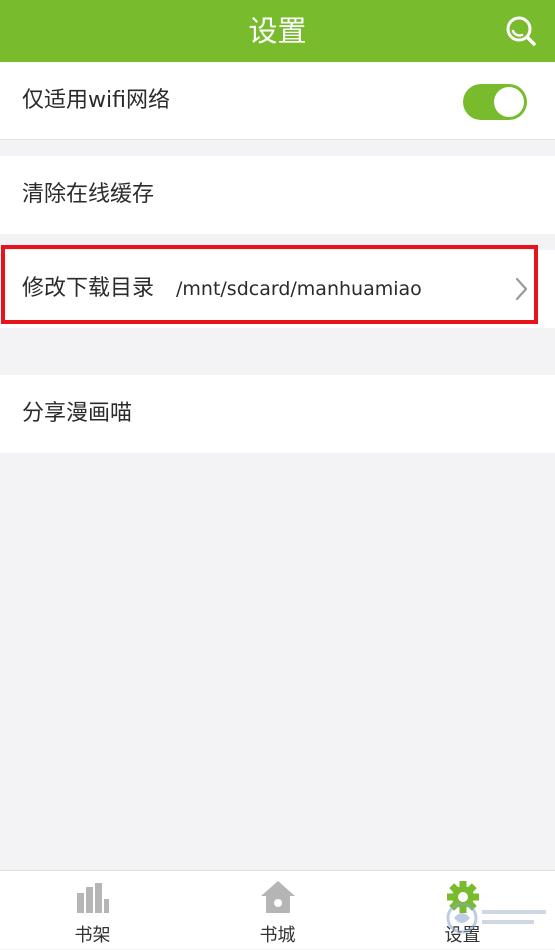  I want to click on app-header: 设置, so click(277, 31).